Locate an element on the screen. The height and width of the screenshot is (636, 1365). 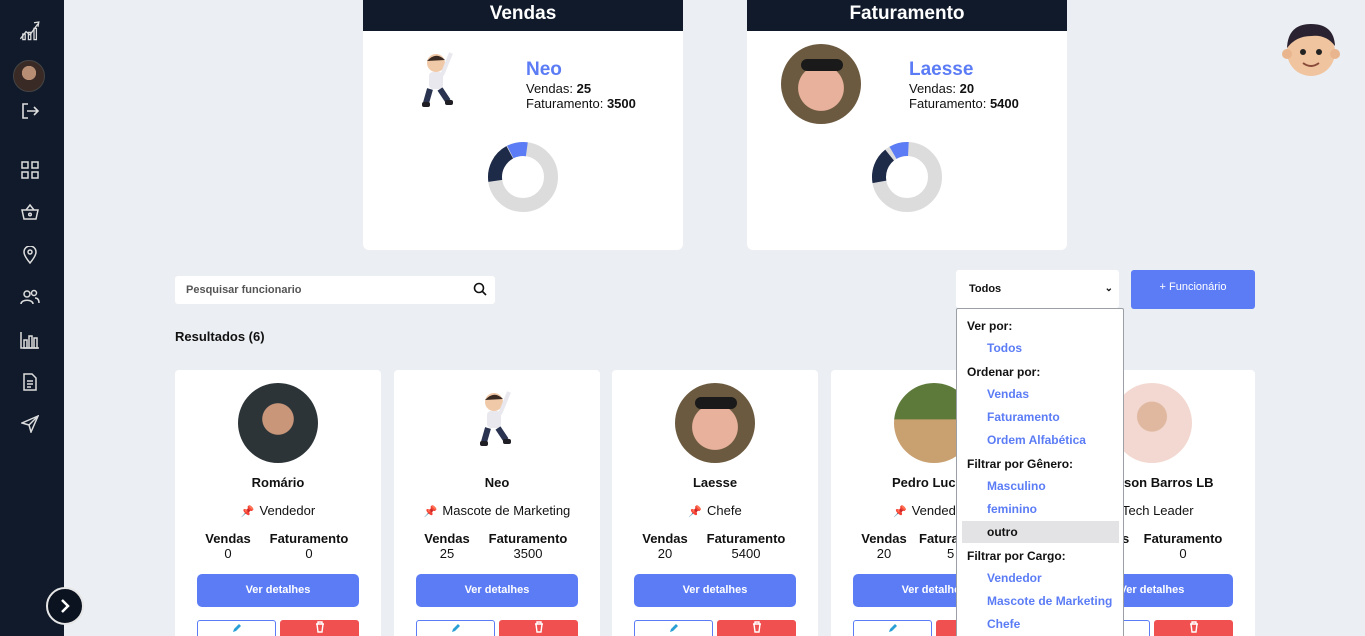
option-ordem-alfabetica: Ordem Alfabética is located at coordinates (1040, 440).